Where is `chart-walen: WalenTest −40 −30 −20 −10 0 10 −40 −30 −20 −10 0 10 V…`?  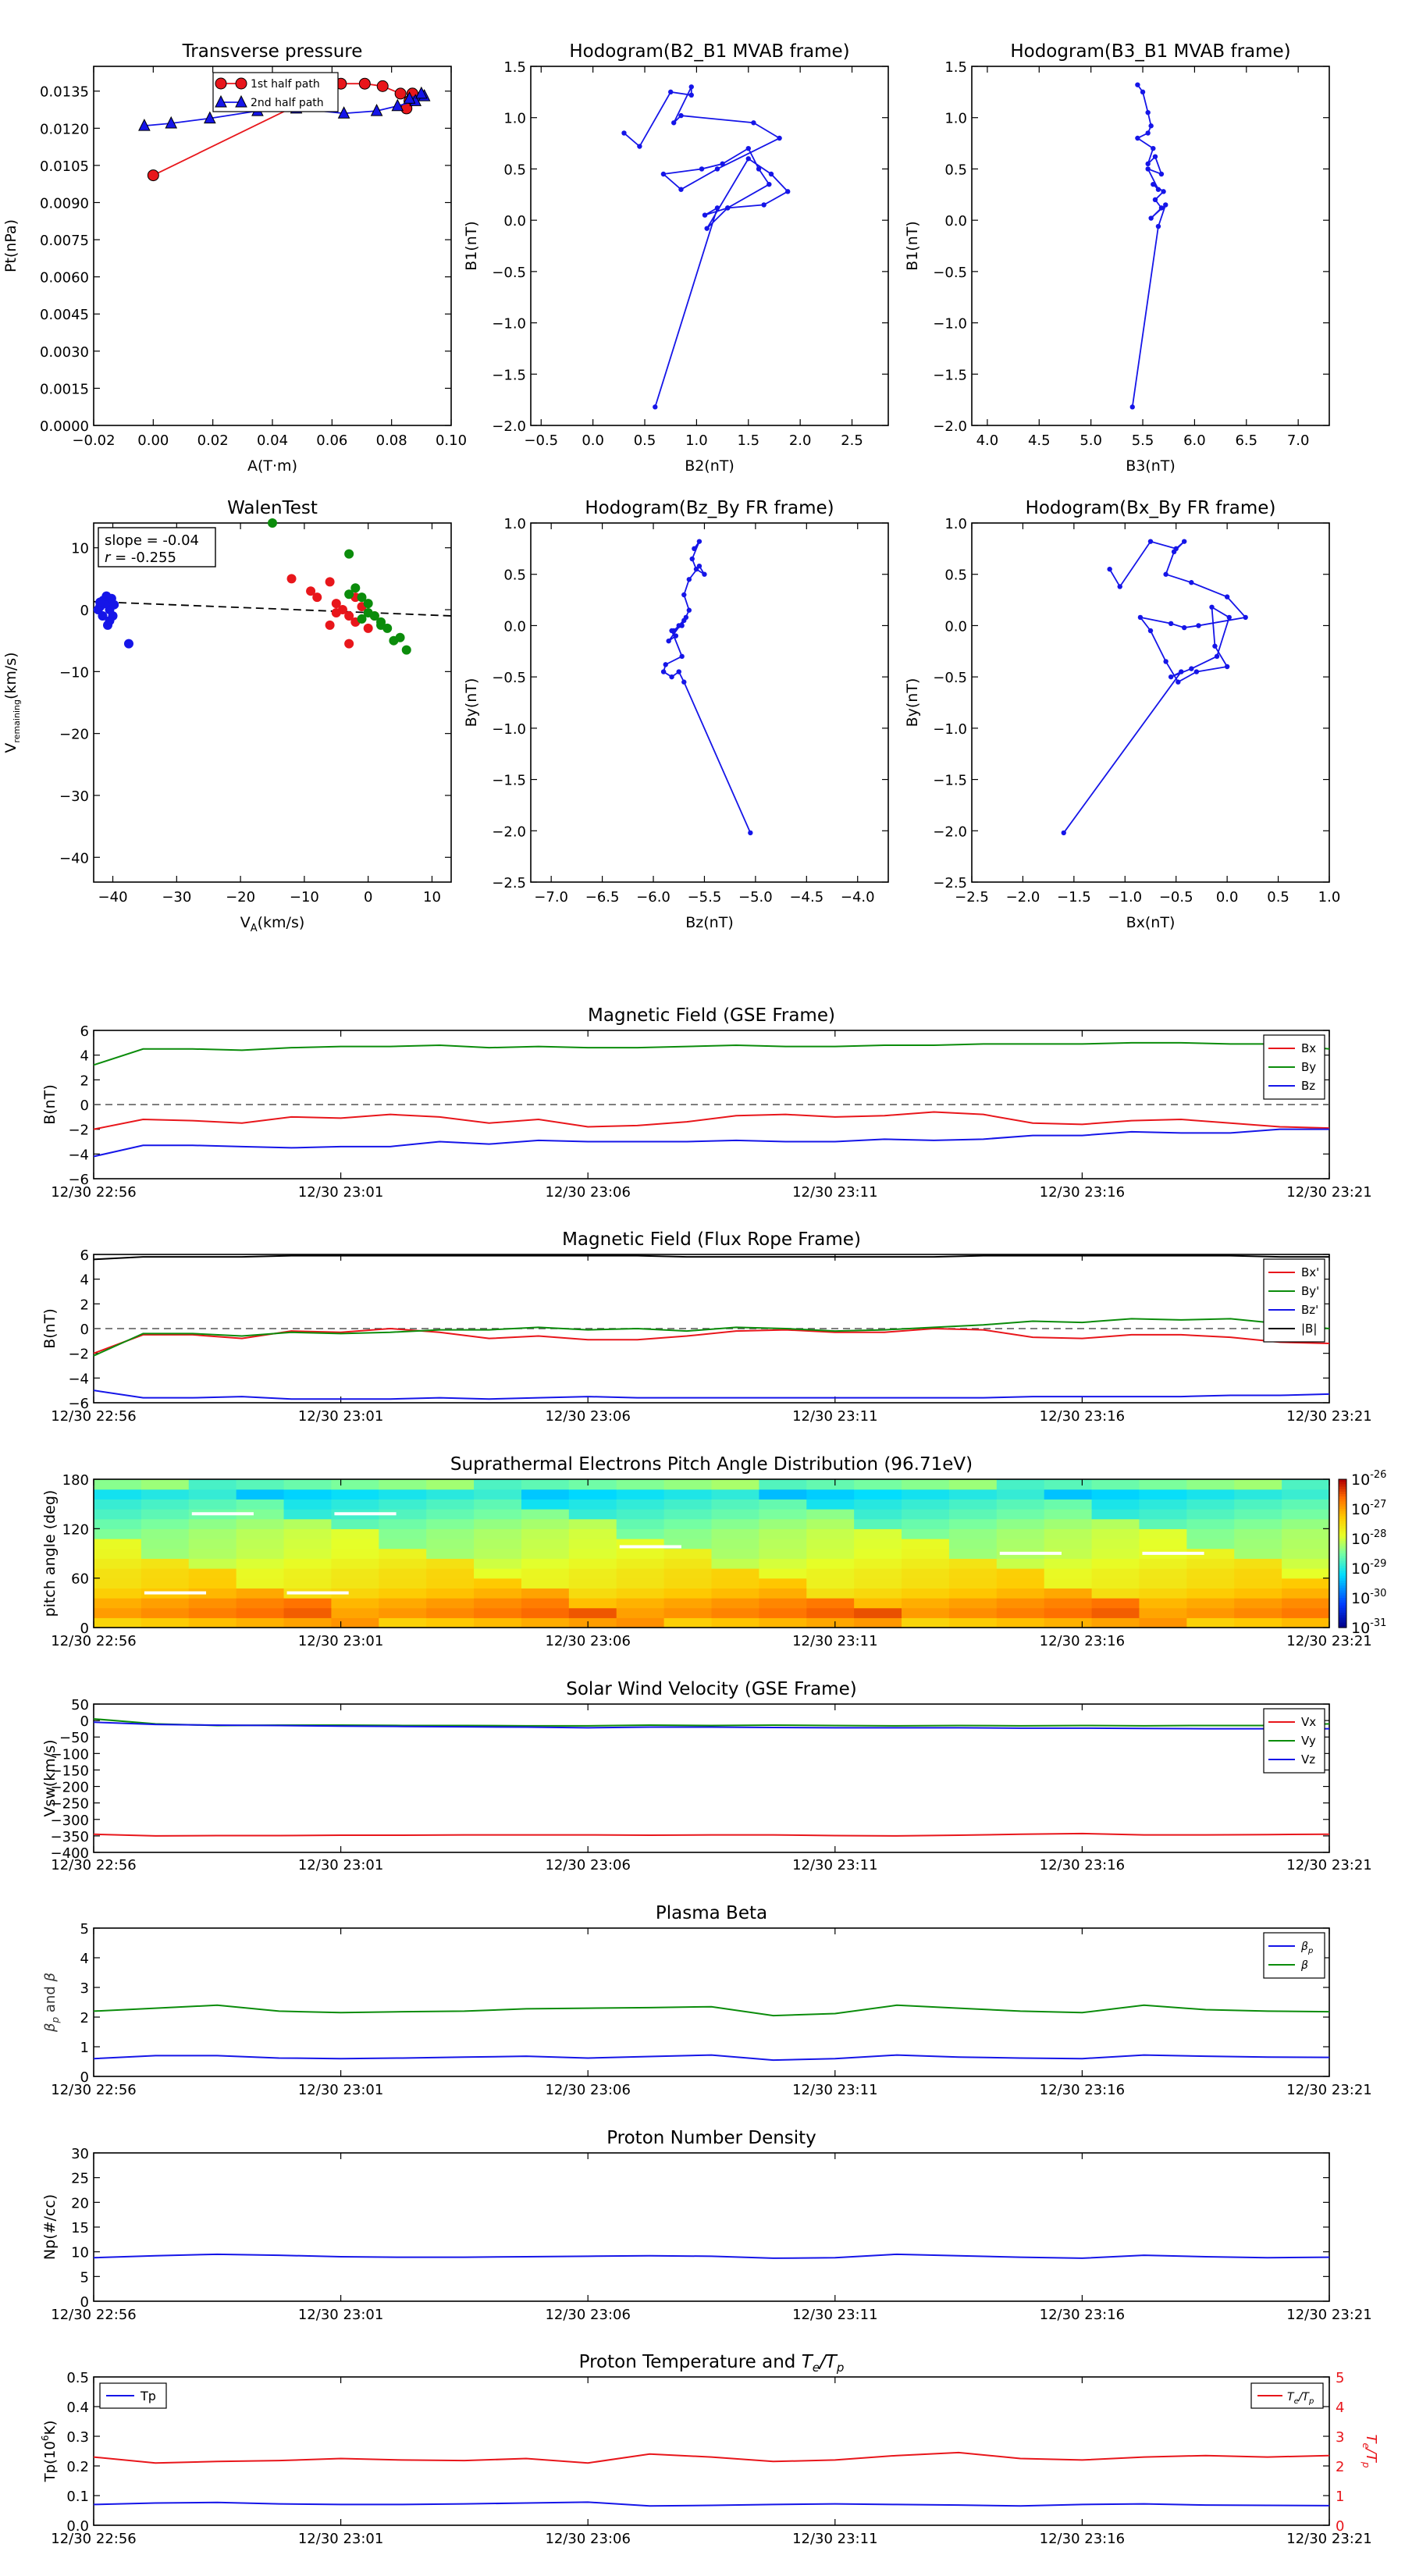 chart-walen: WalenTest −40 −30 −20 −10 0 10 −40 −30 −20 −10 0 10 V… is located at coordinates (227, 716).